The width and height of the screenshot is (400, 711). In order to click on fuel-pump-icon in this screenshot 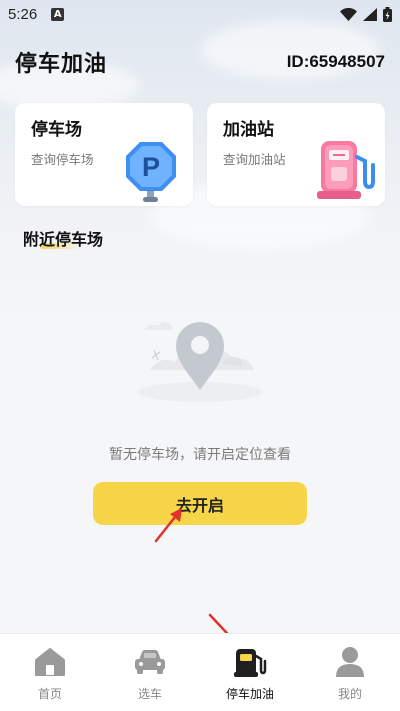, I will do `click(250, 662)`.